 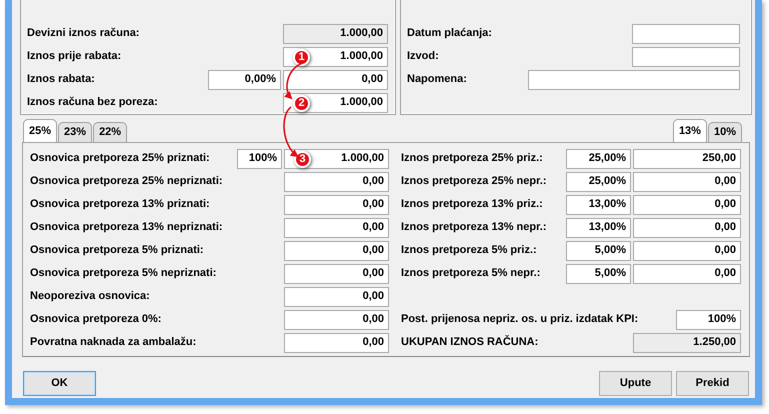 What do you see at coordinates (473, 228) in the screenshot?
I see `field-label: Iznos pretporeza 13% nepr.:` at bounding box center [473, 228].